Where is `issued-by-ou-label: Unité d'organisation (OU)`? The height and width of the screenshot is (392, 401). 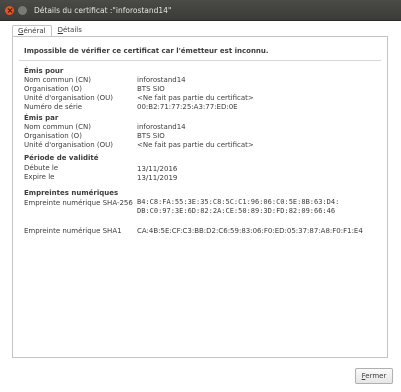
issued-by-ou-label: Unité d'organisation (OU) is located at coordinates (68, 145).